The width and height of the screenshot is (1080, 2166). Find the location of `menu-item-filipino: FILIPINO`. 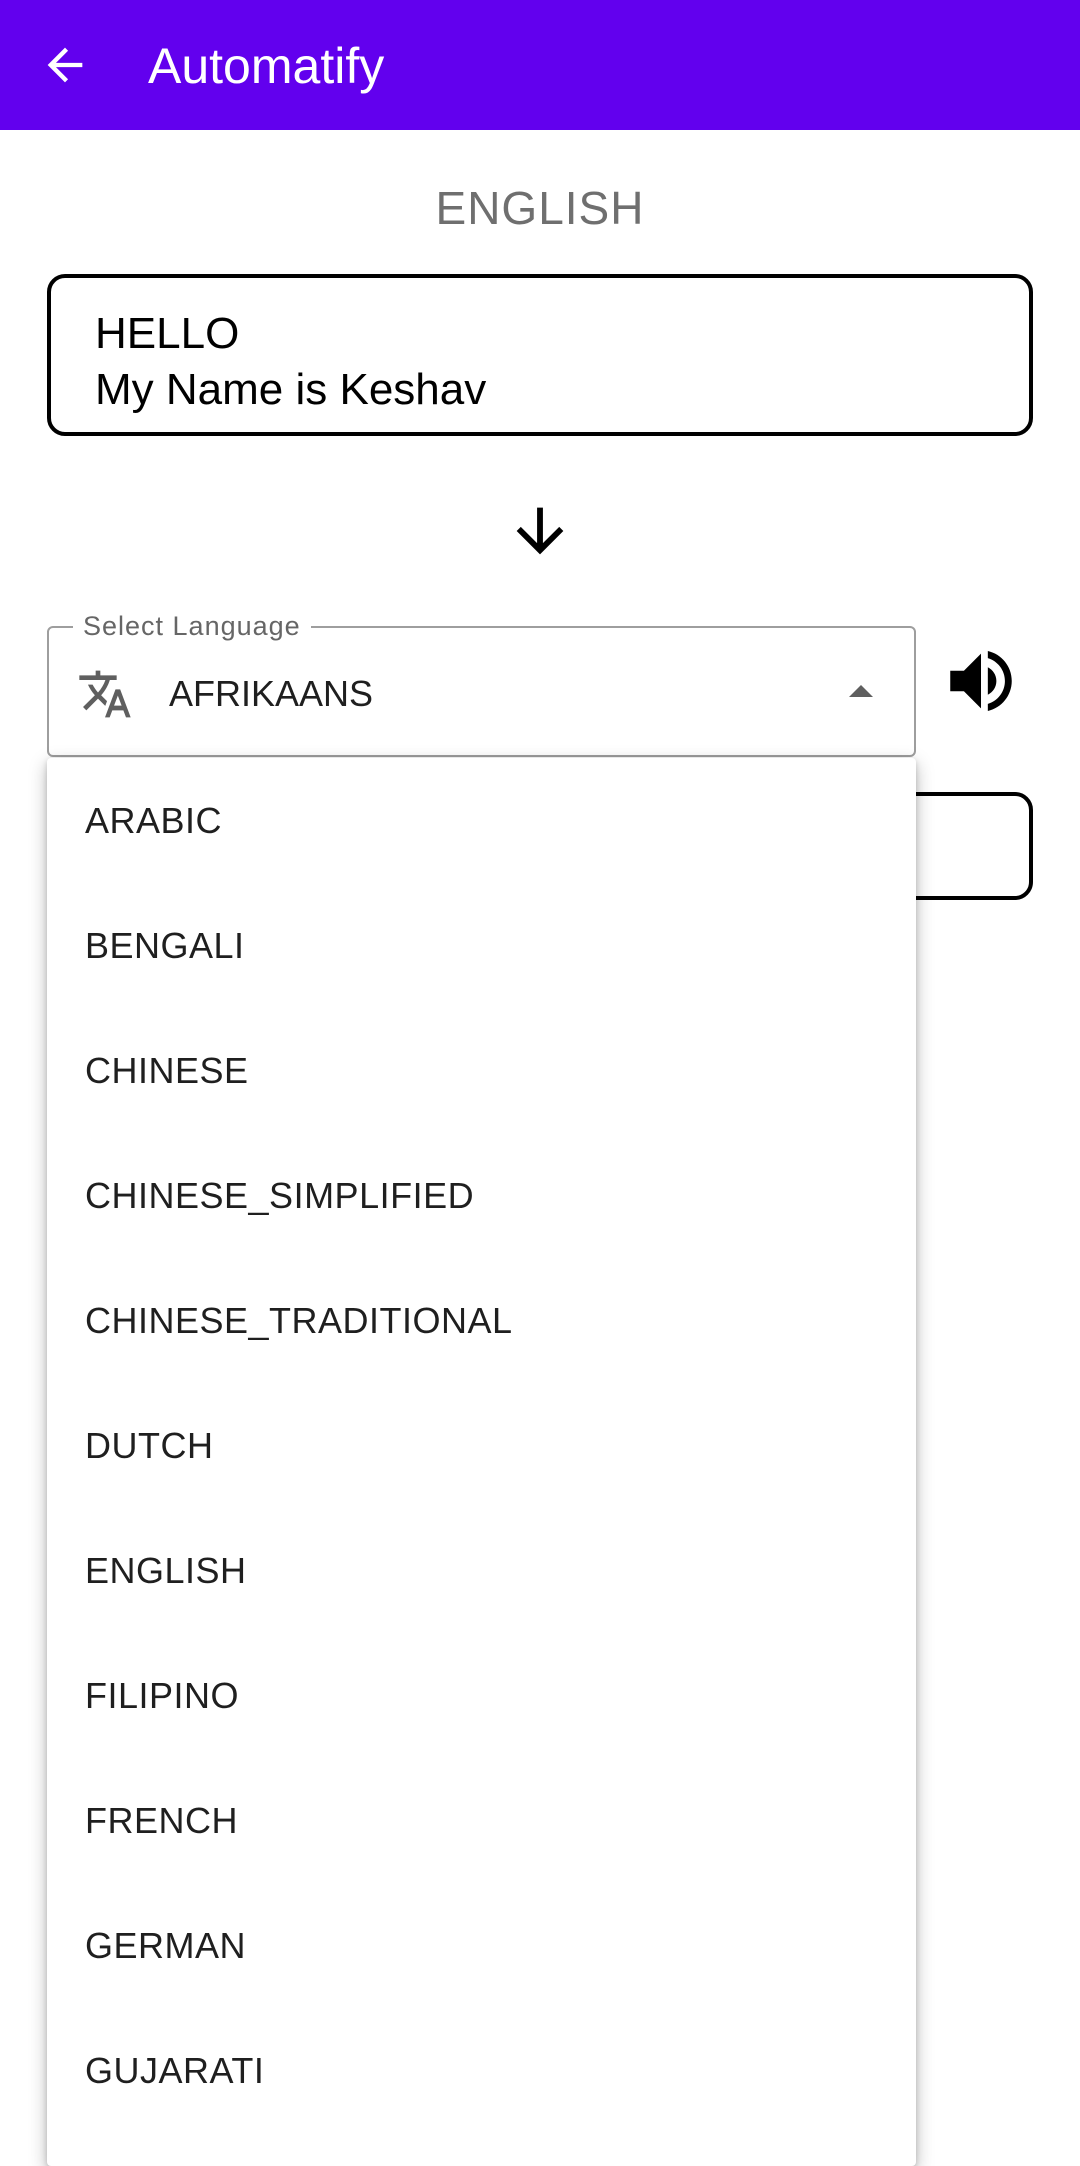

menu-item-filipino: FILIPINO is located at coordinates (481, 1695).